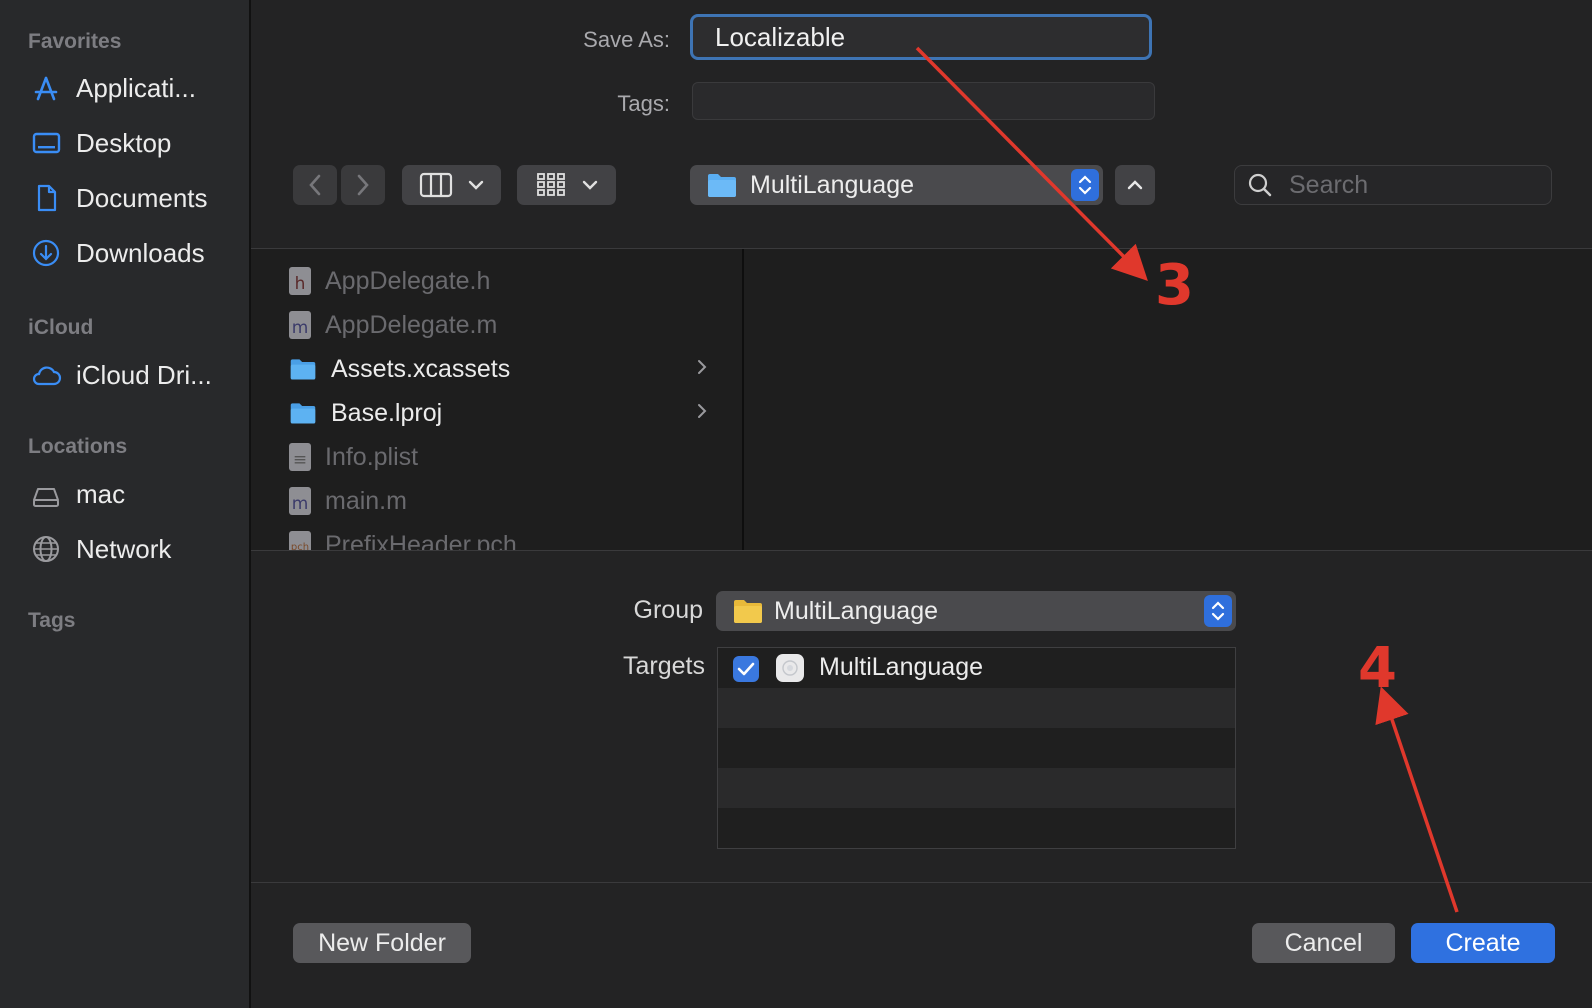 Image resolution: width=1592 pixels, height=1008 pixels. I want to click on file-name: Assets.xcassets, so click(421, 368).